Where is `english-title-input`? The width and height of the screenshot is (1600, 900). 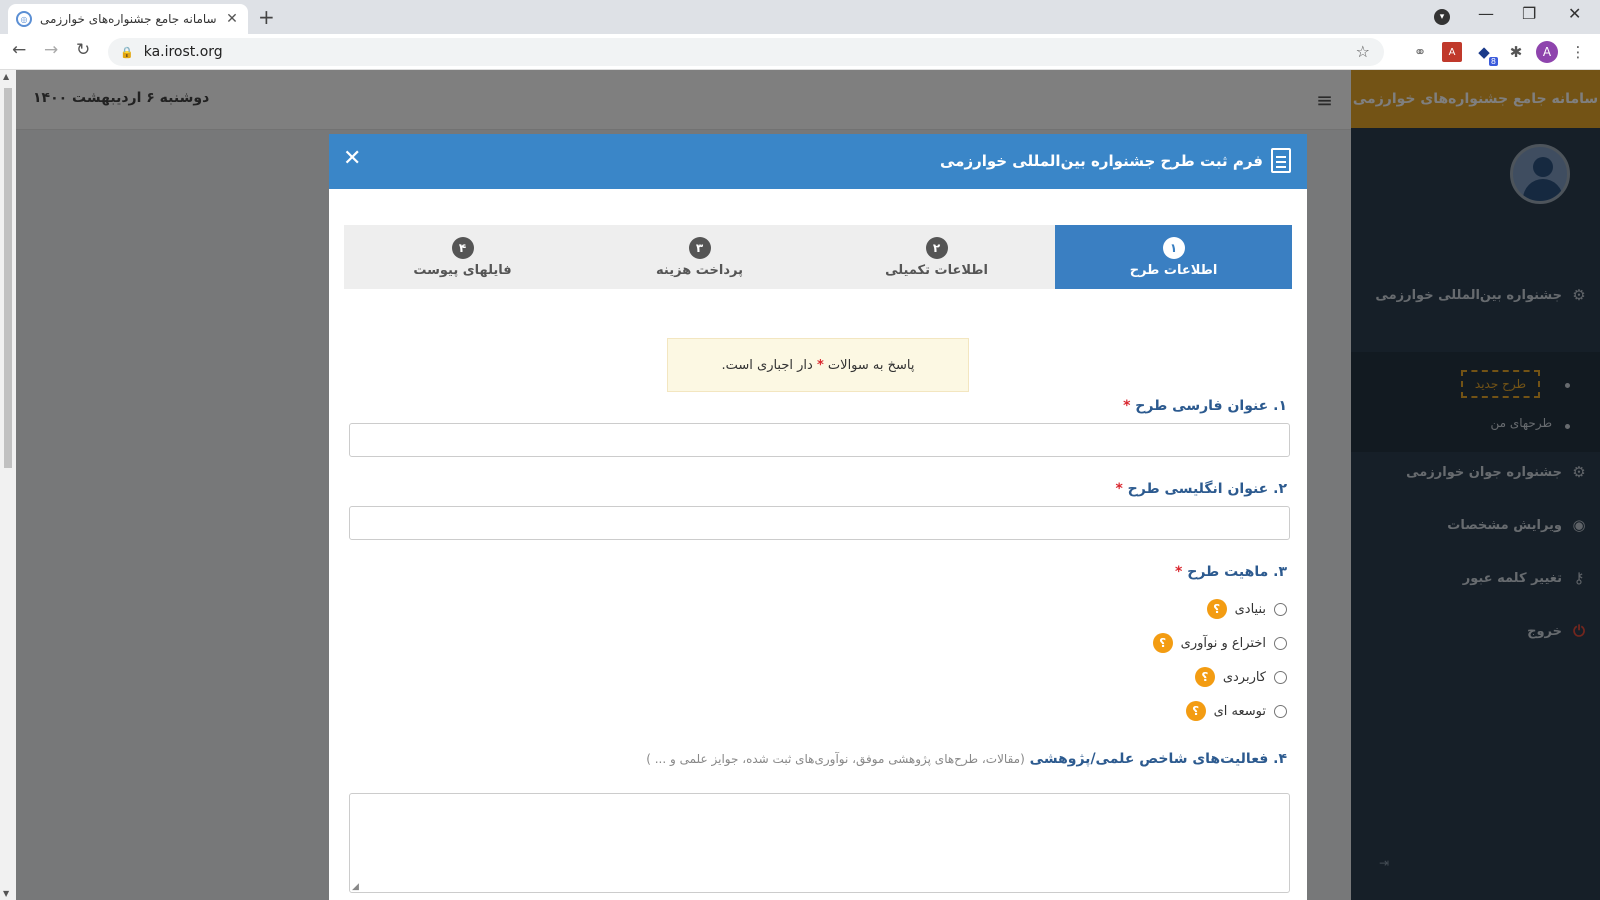
english-title-input is located at coordinates (819, 523).